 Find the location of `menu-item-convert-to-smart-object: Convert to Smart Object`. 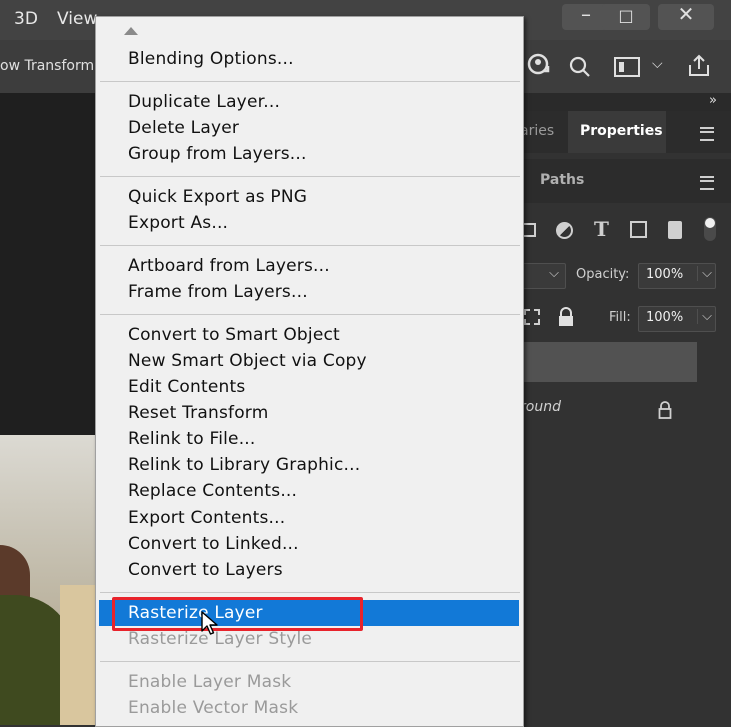

menu-item-convert-to-smart-object: Convert to Smart Object is located at coordinates (234, 335).